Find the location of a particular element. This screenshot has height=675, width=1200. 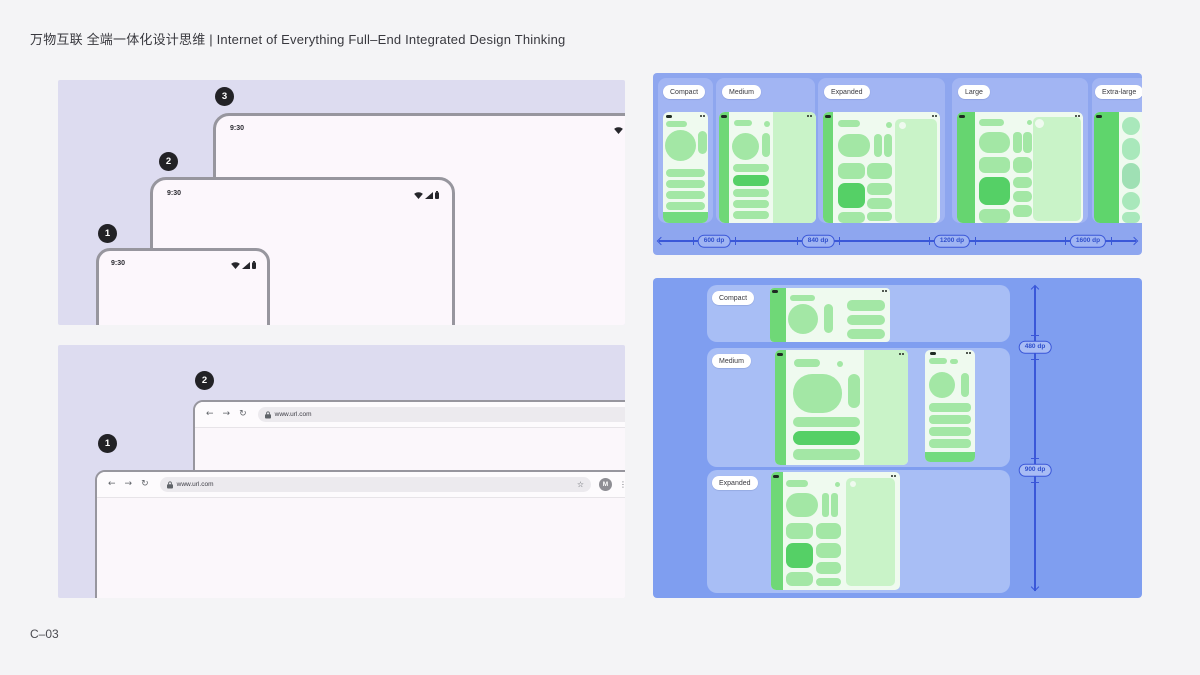

arrow-right-icon is located at coordinates (1134, 240).